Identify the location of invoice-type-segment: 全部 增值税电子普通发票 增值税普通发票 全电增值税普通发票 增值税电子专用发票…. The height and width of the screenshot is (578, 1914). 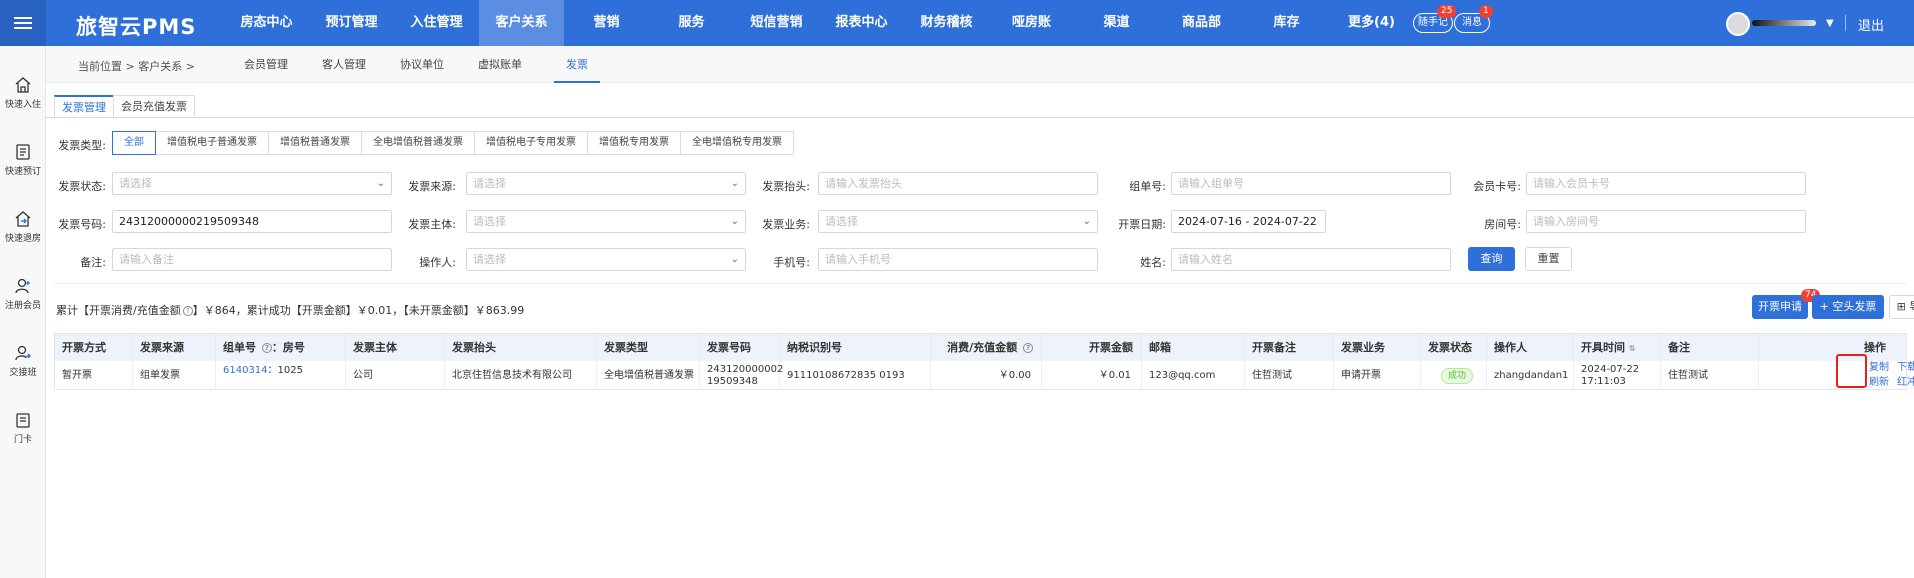
(453, 143).